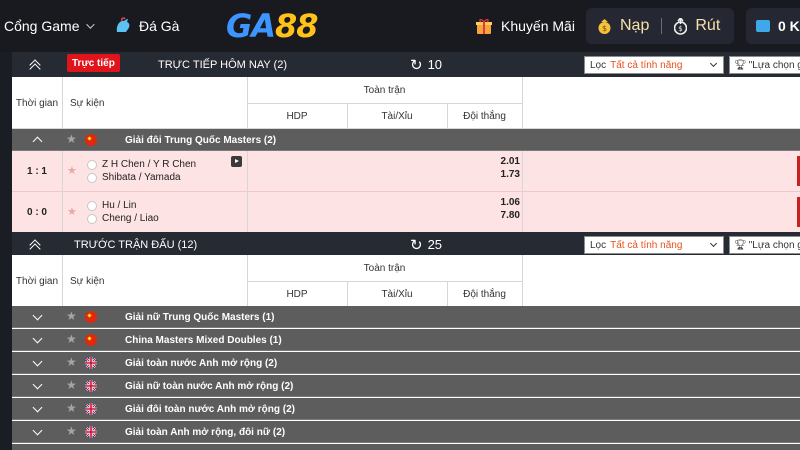 This screenshot has width=800, height=450. Describe the element at coordinates (484, 294) in the screenshot. I see `col-winner: Đội thắng` at that location.